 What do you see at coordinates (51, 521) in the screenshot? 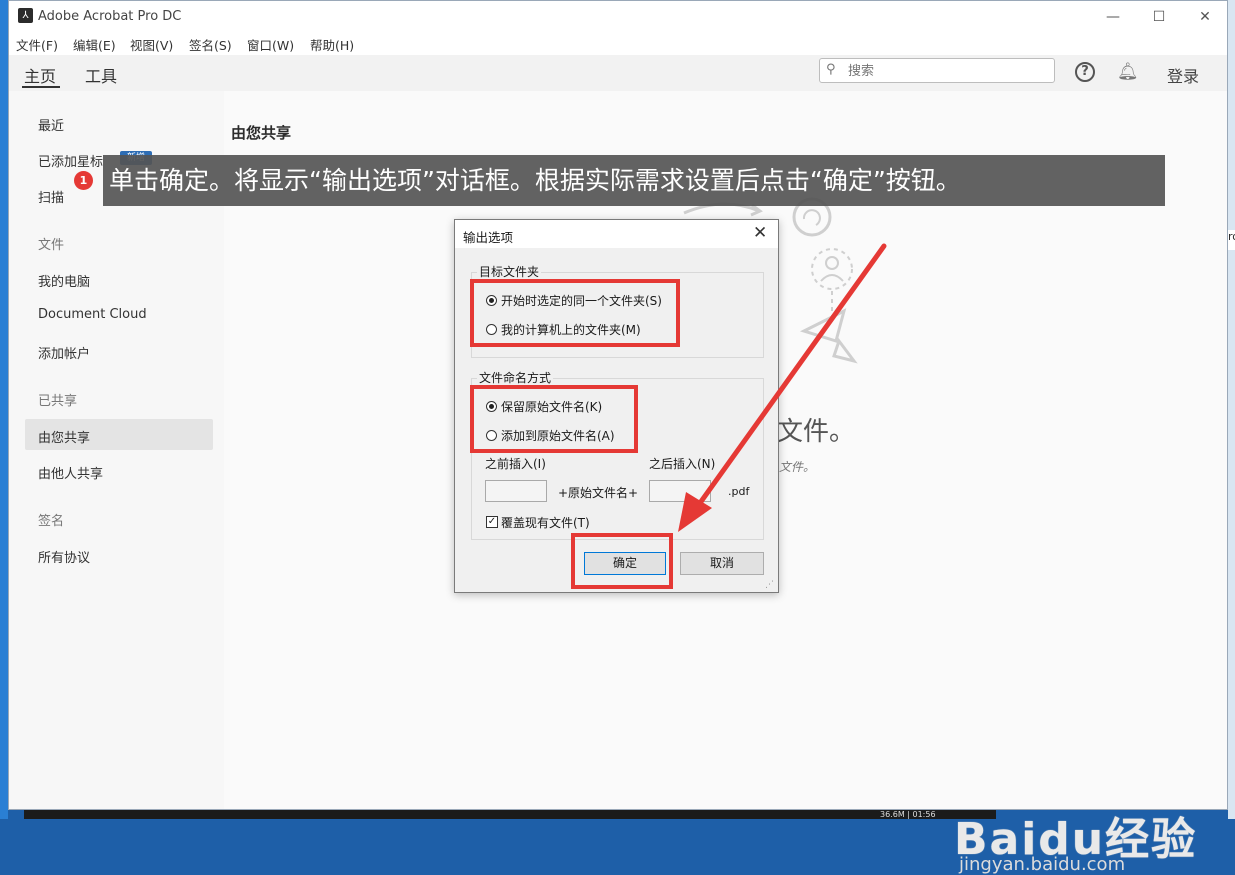
I see `sidebar-section-sign: 签名` at bounding box center [51, 521].